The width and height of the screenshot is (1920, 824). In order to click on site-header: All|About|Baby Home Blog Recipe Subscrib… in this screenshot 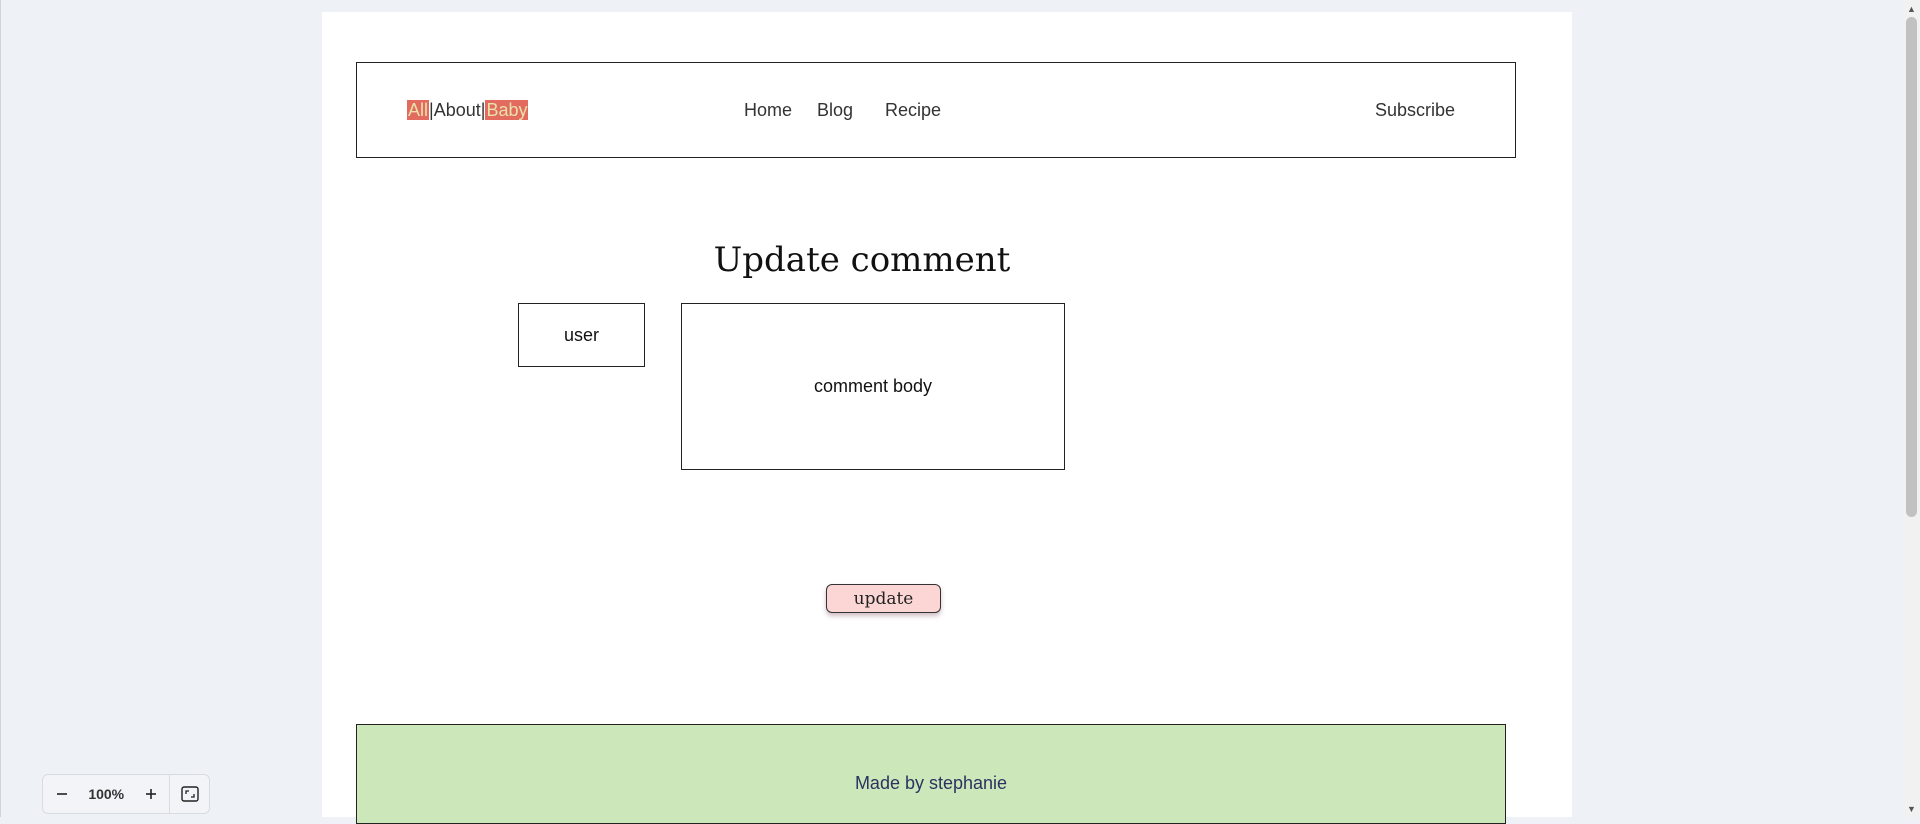, I will do `click(936, 110)`.